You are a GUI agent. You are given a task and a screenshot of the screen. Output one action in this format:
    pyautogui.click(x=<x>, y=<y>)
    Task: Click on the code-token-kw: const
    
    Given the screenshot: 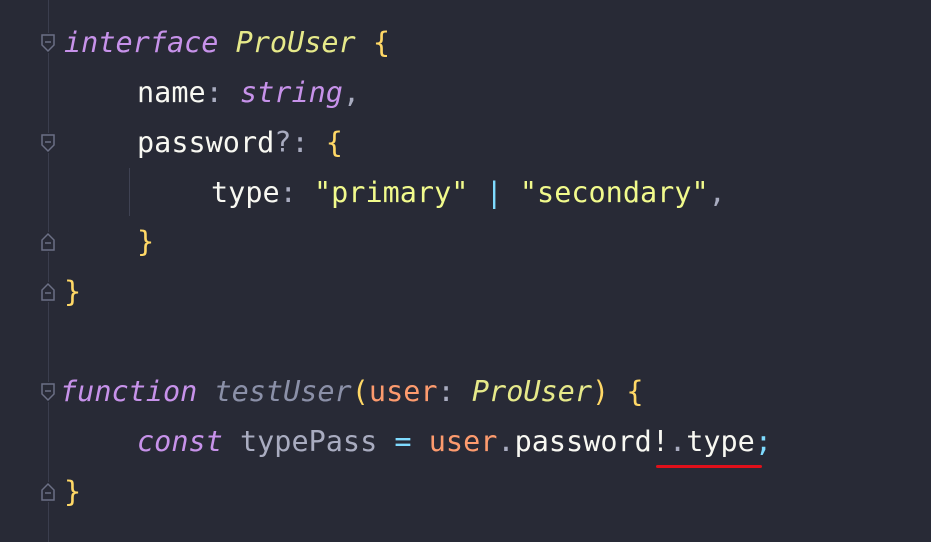 What is the action you would take?
    pyautogui.click(x=180, y=441)
    